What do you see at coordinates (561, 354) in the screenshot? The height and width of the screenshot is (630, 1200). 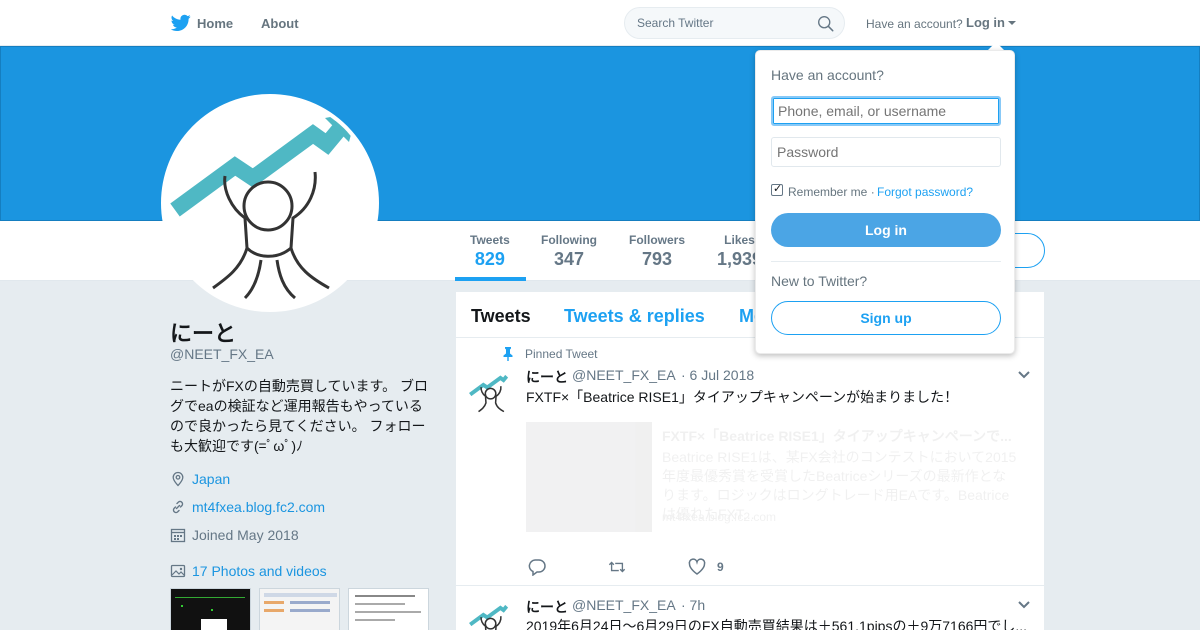 I see `pinned-label: Pinned Tweet` at bounding box center [561, 354].